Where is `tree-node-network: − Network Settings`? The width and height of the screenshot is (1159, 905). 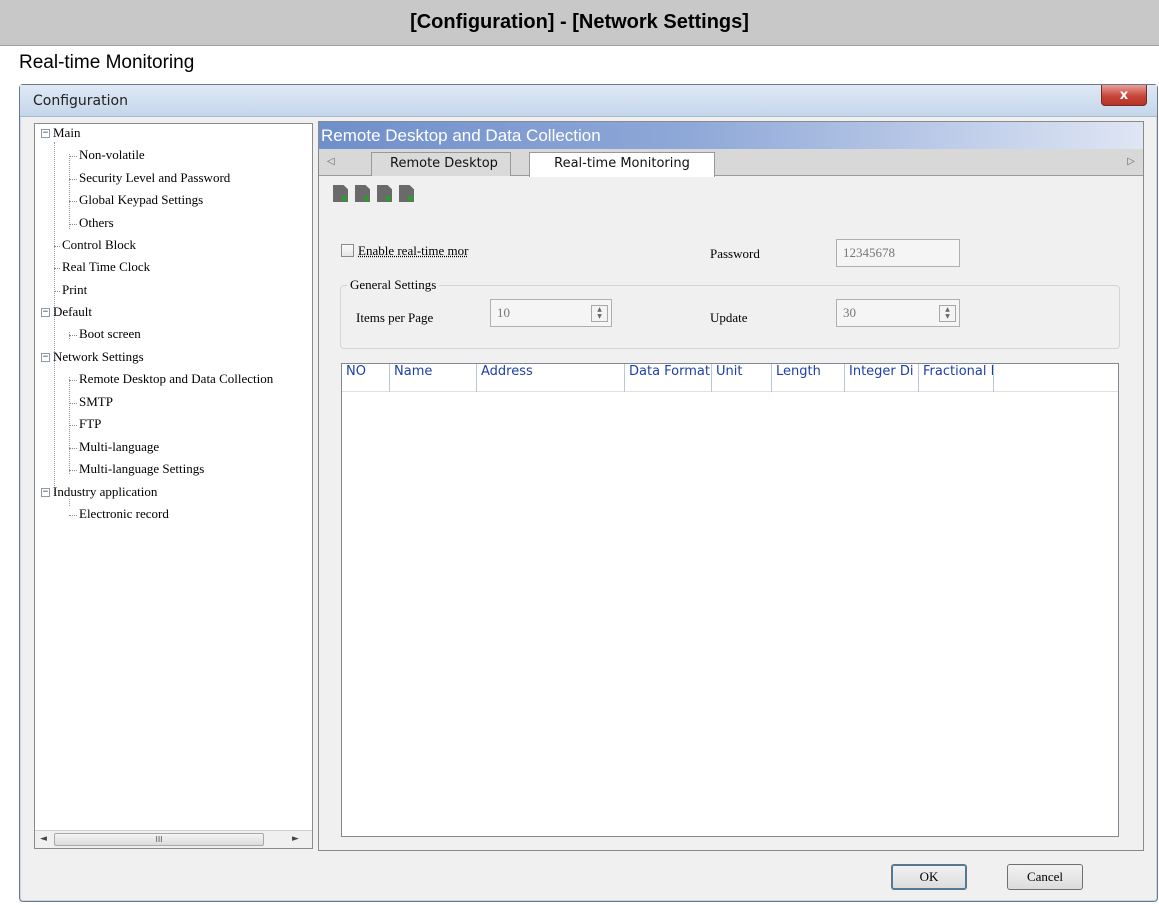
tree-node-network: − Network Settings is located at coordinates (92, 357).